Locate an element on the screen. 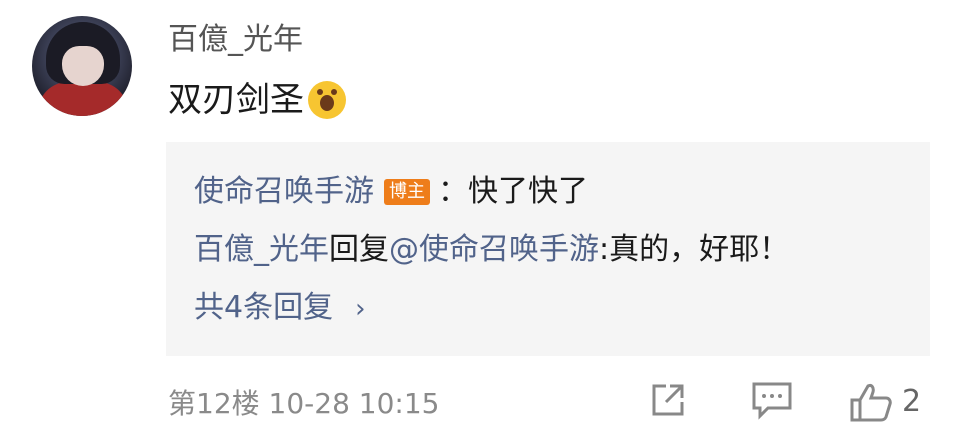 Image resolution: width=960 pixels, height=444 pixels. reply-mention: @使命召唤手游 is located at coordinates (494, 249).